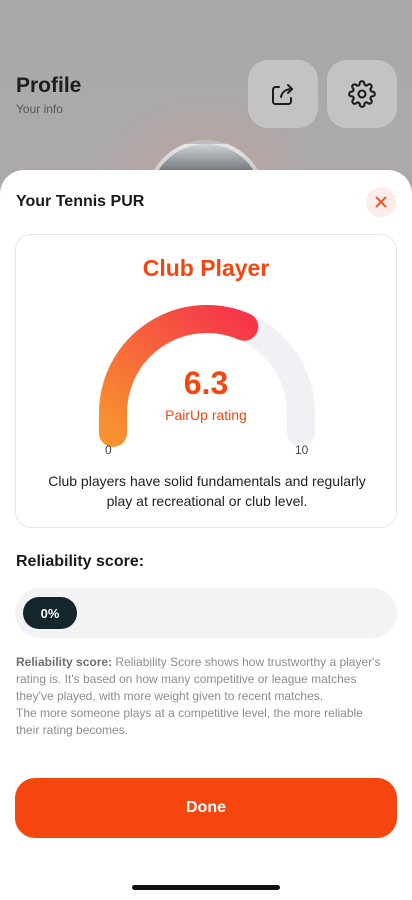 Image resolution: width=412 pixels, height=900 pixels. What do you see at coordinates (108, 450) in the screenshot?
I see `gauge-min-label: 0` at bounding box center [108, 450].